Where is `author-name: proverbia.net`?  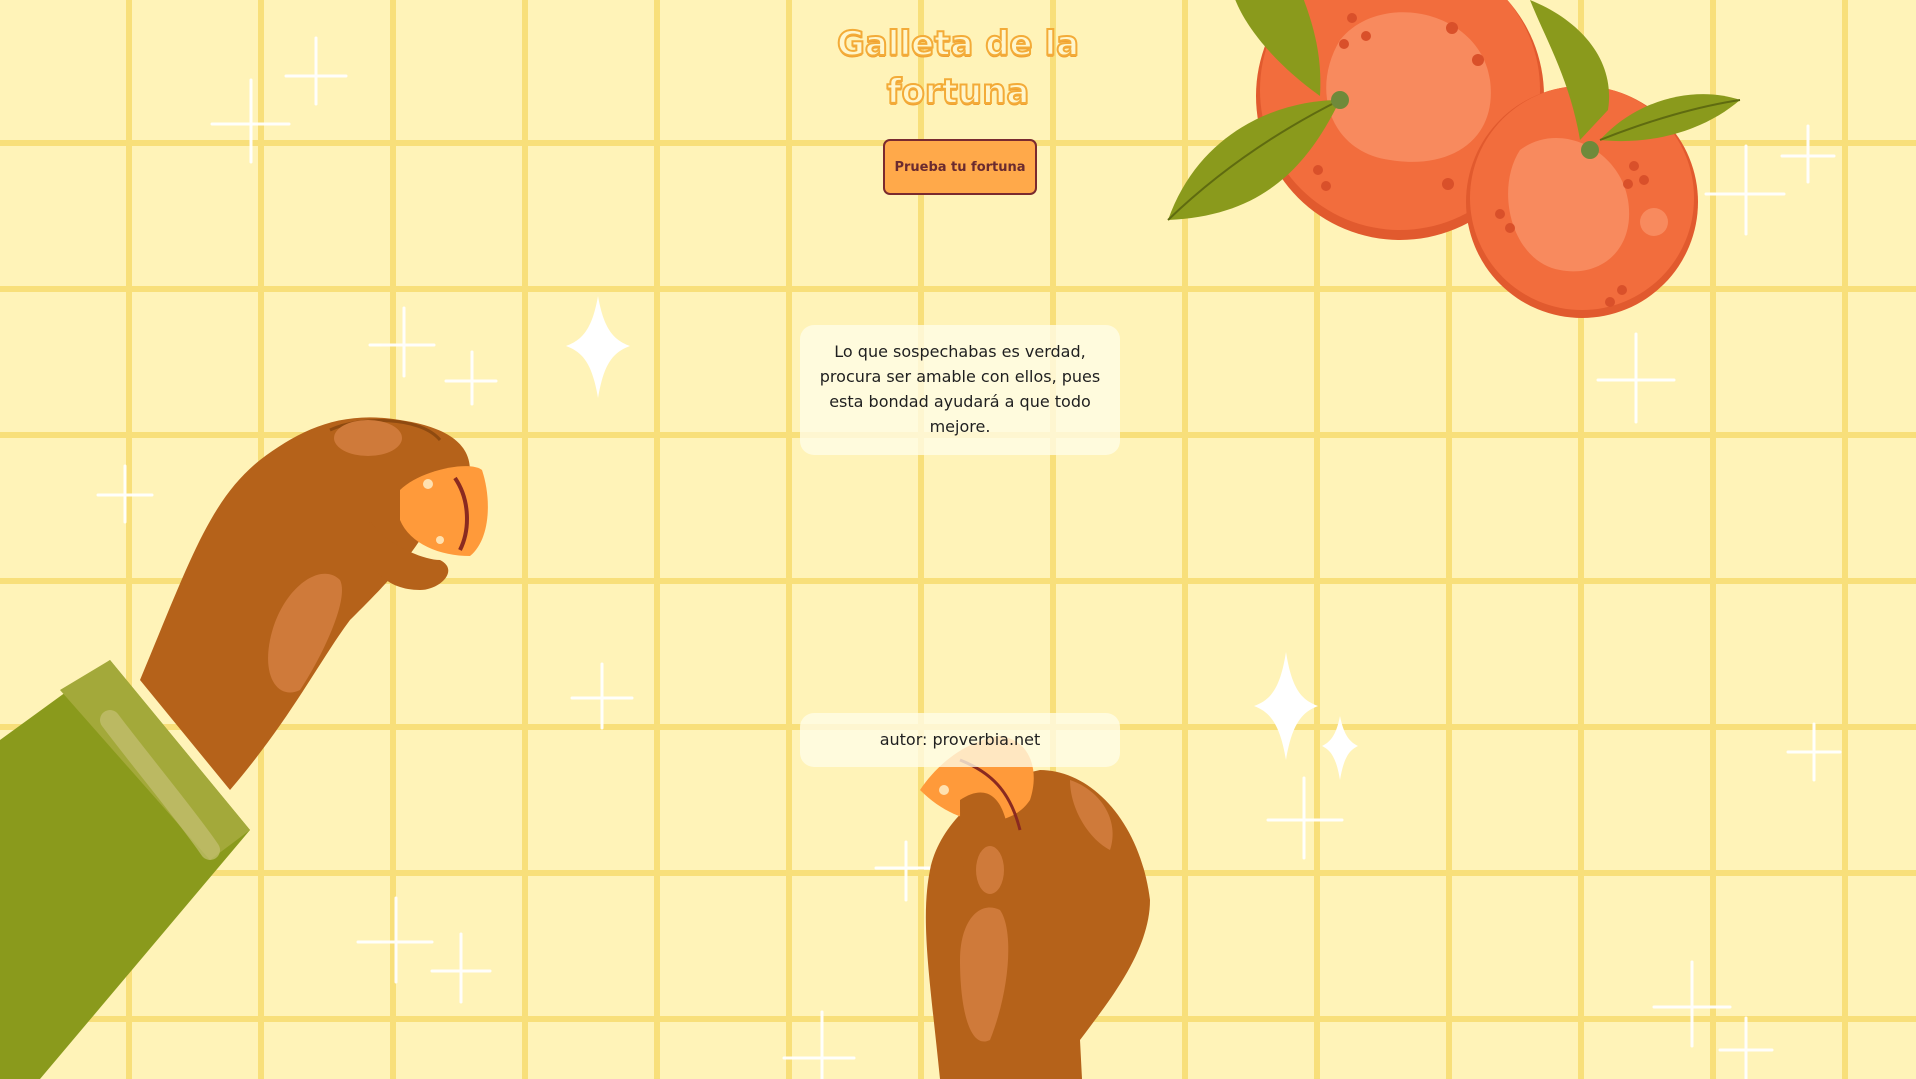 author-name: proverbia.net is located at coordinates (986, 739).